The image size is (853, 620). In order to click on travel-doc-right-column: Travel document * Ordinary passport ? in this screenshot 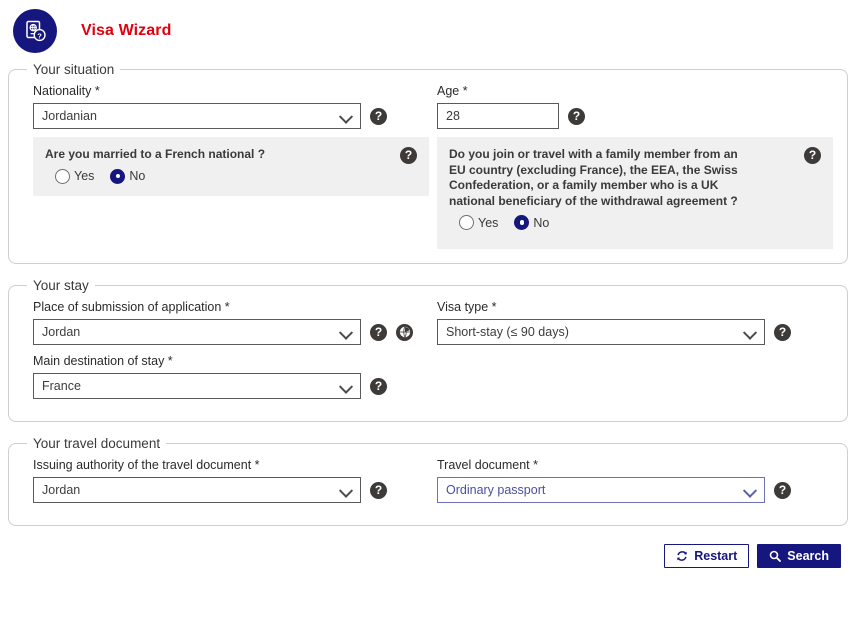, I will do `click(635, 484)`.